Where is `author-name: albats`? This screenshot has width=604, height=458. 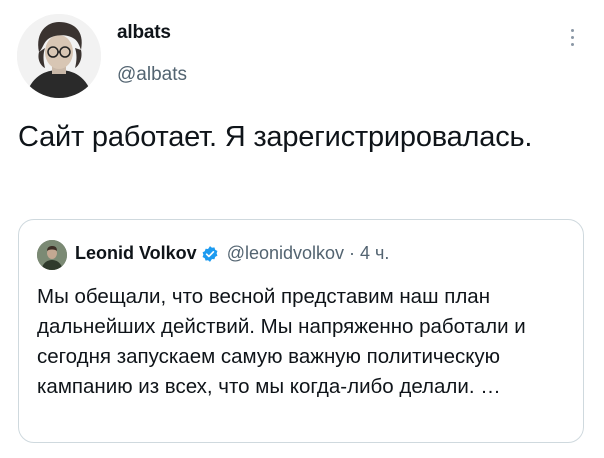
author-name: albats is located at coordinates (144, 33).